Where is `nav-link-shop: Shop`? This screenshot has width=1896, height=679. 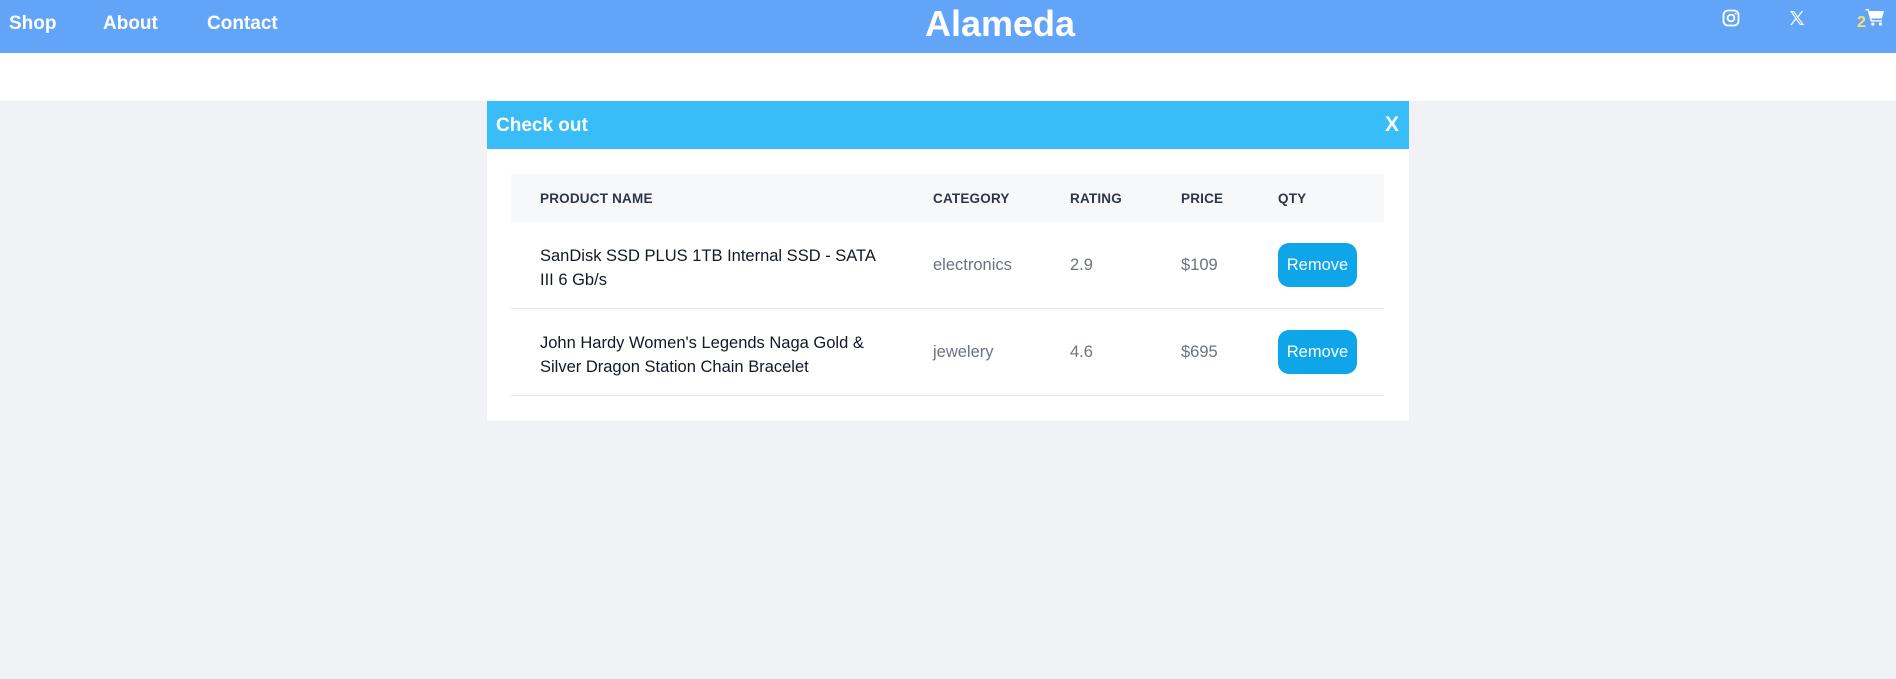 nav-link-shop: Shop is located at coordinates (33, 24).